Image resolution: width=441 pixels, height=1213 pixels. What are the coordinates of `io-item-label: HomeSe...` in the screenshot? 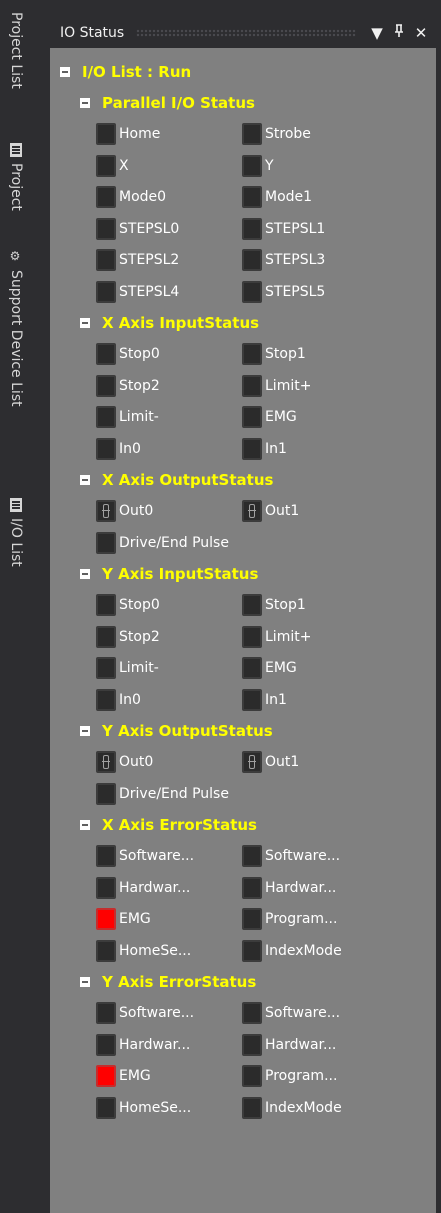 It's located at (155, 1107).